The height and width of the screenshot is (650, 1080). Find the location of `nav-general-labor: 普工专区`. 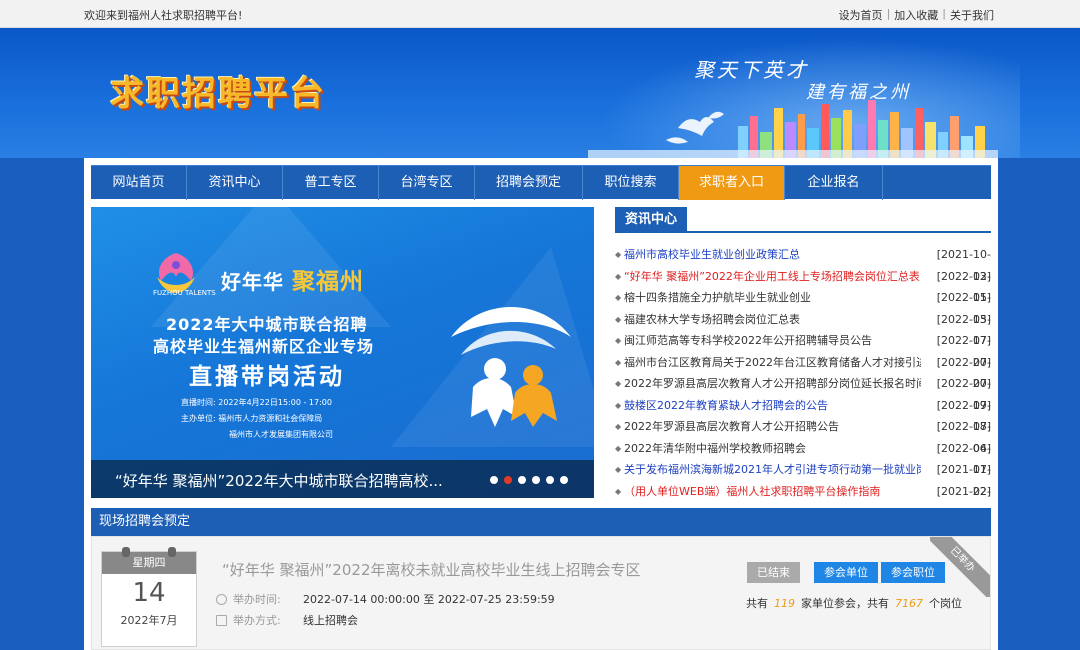

nav-general-labor: 普工专区 is located at coordinates (331, 183).